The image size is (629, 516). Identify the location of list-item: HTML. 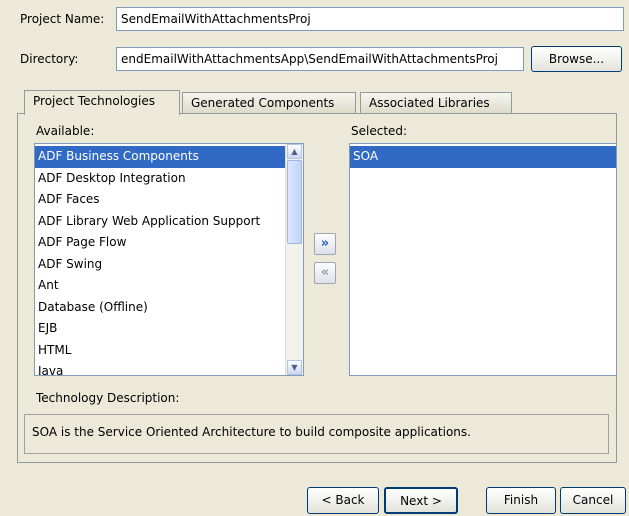
(160, 351).